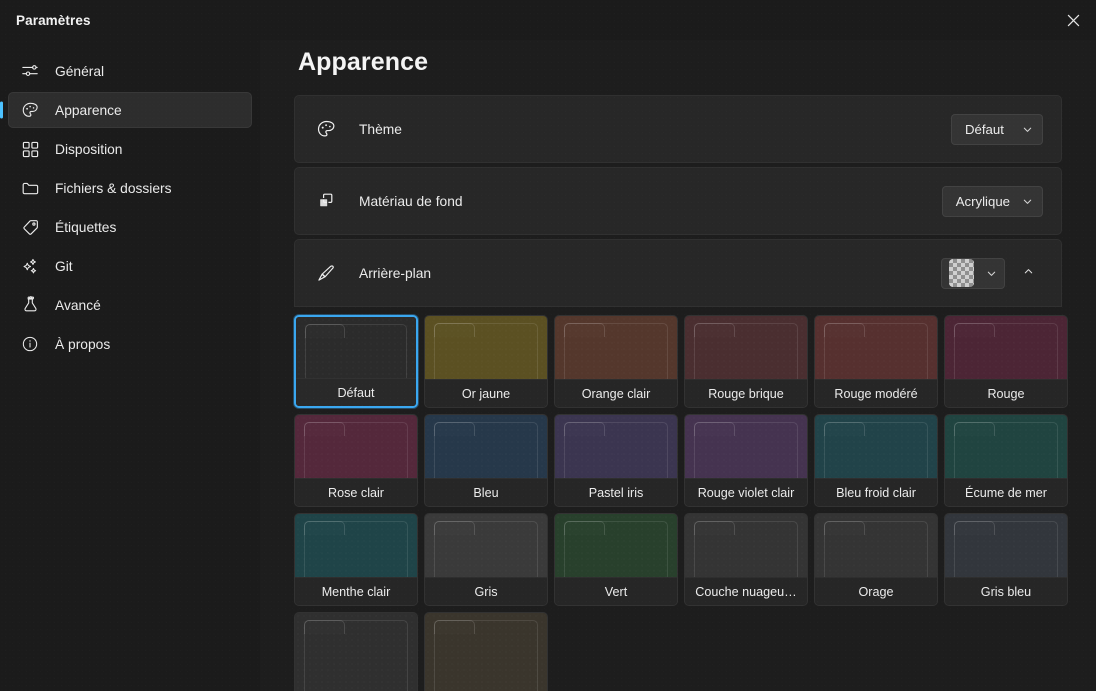 Image resolution: width=1096 pixels, height=691 pixels. What do you see at coordinates (746, 492) in the screenshot?
I see `background-swatch-label: Rouge violet clair` at bounding box center [746, 492].